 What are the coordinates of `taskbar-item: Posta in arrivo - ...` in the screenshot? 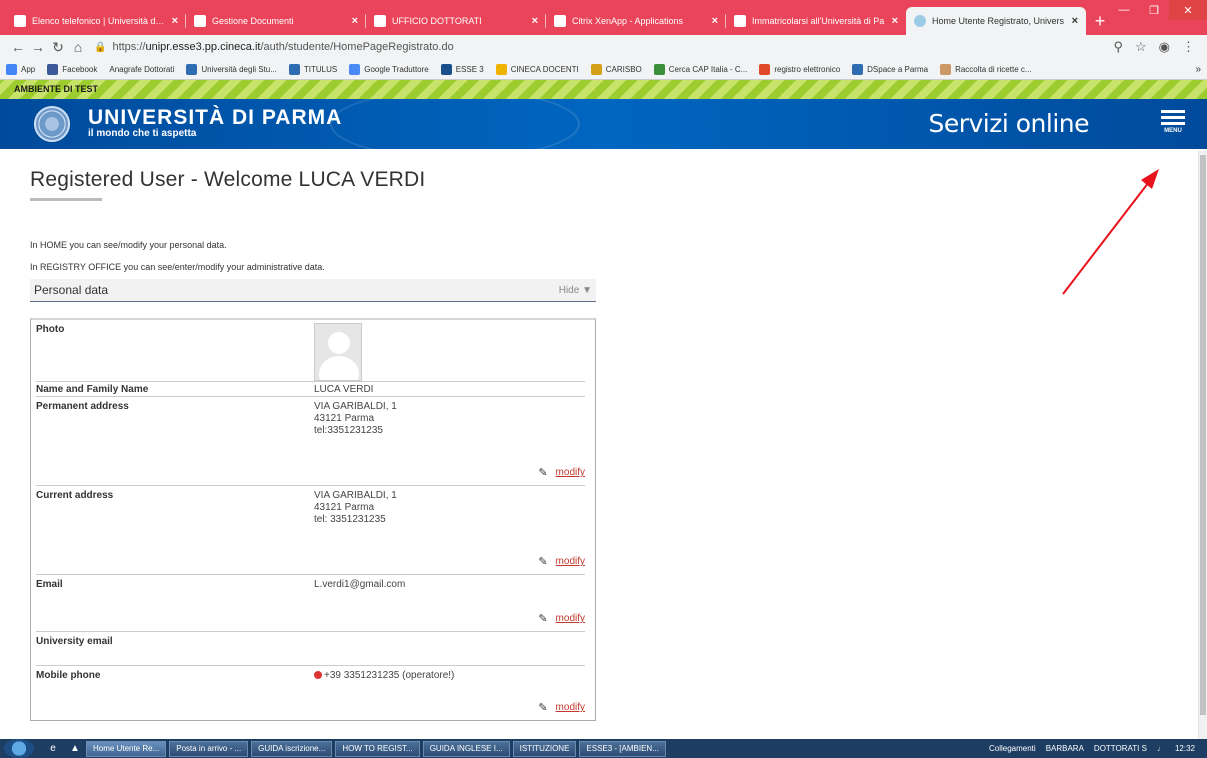 It's located at (209, 748).